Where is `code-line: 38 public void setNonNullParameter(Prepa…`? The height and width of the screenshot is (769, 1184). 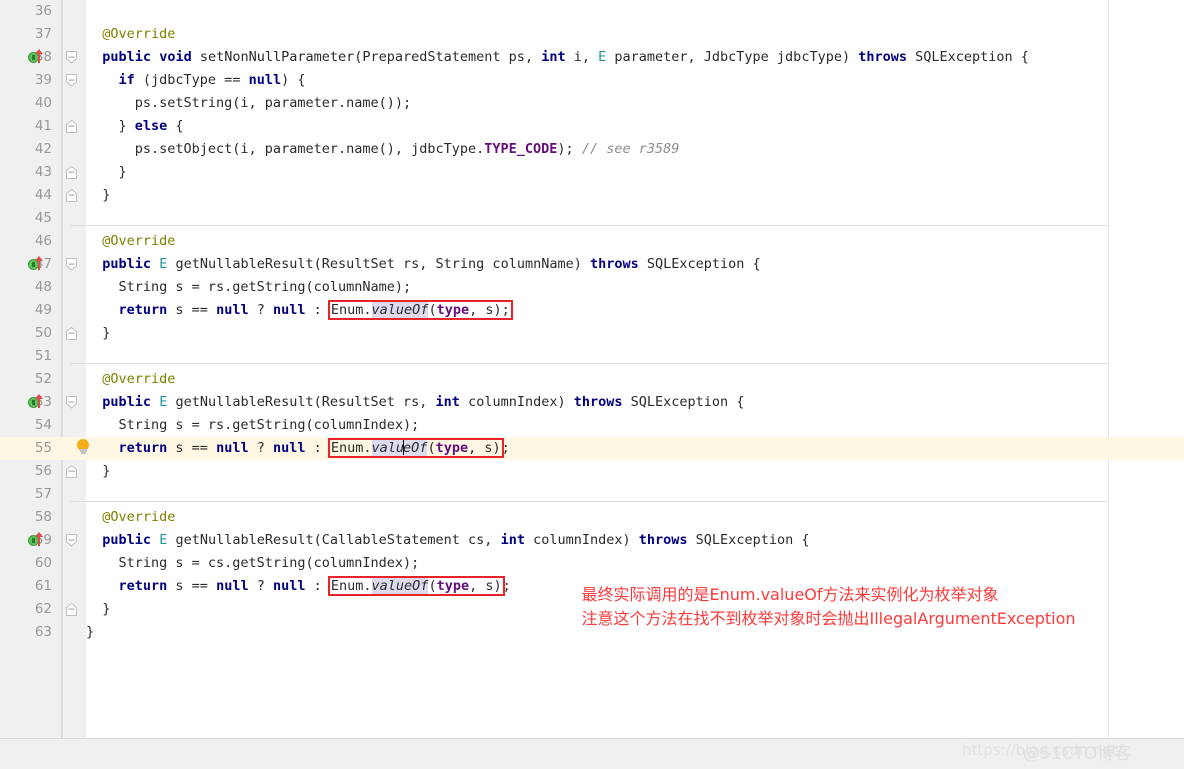 code-line: 38 public void setNonNullParameter(Prepa… is located at coordinates (592, 57).